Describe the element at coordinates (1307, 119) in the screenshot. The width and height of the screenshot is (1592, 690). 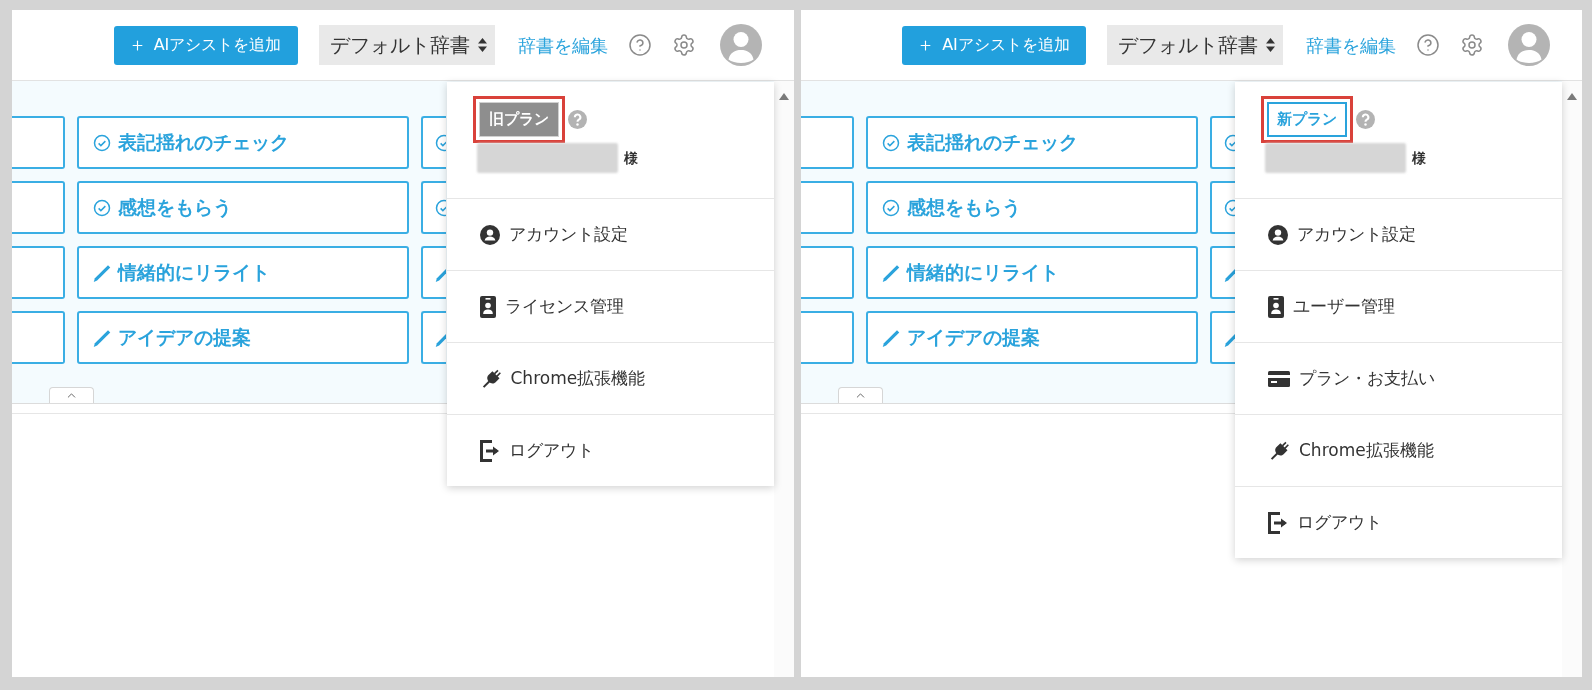
I see `plan-badge: 新プラン` at that location.